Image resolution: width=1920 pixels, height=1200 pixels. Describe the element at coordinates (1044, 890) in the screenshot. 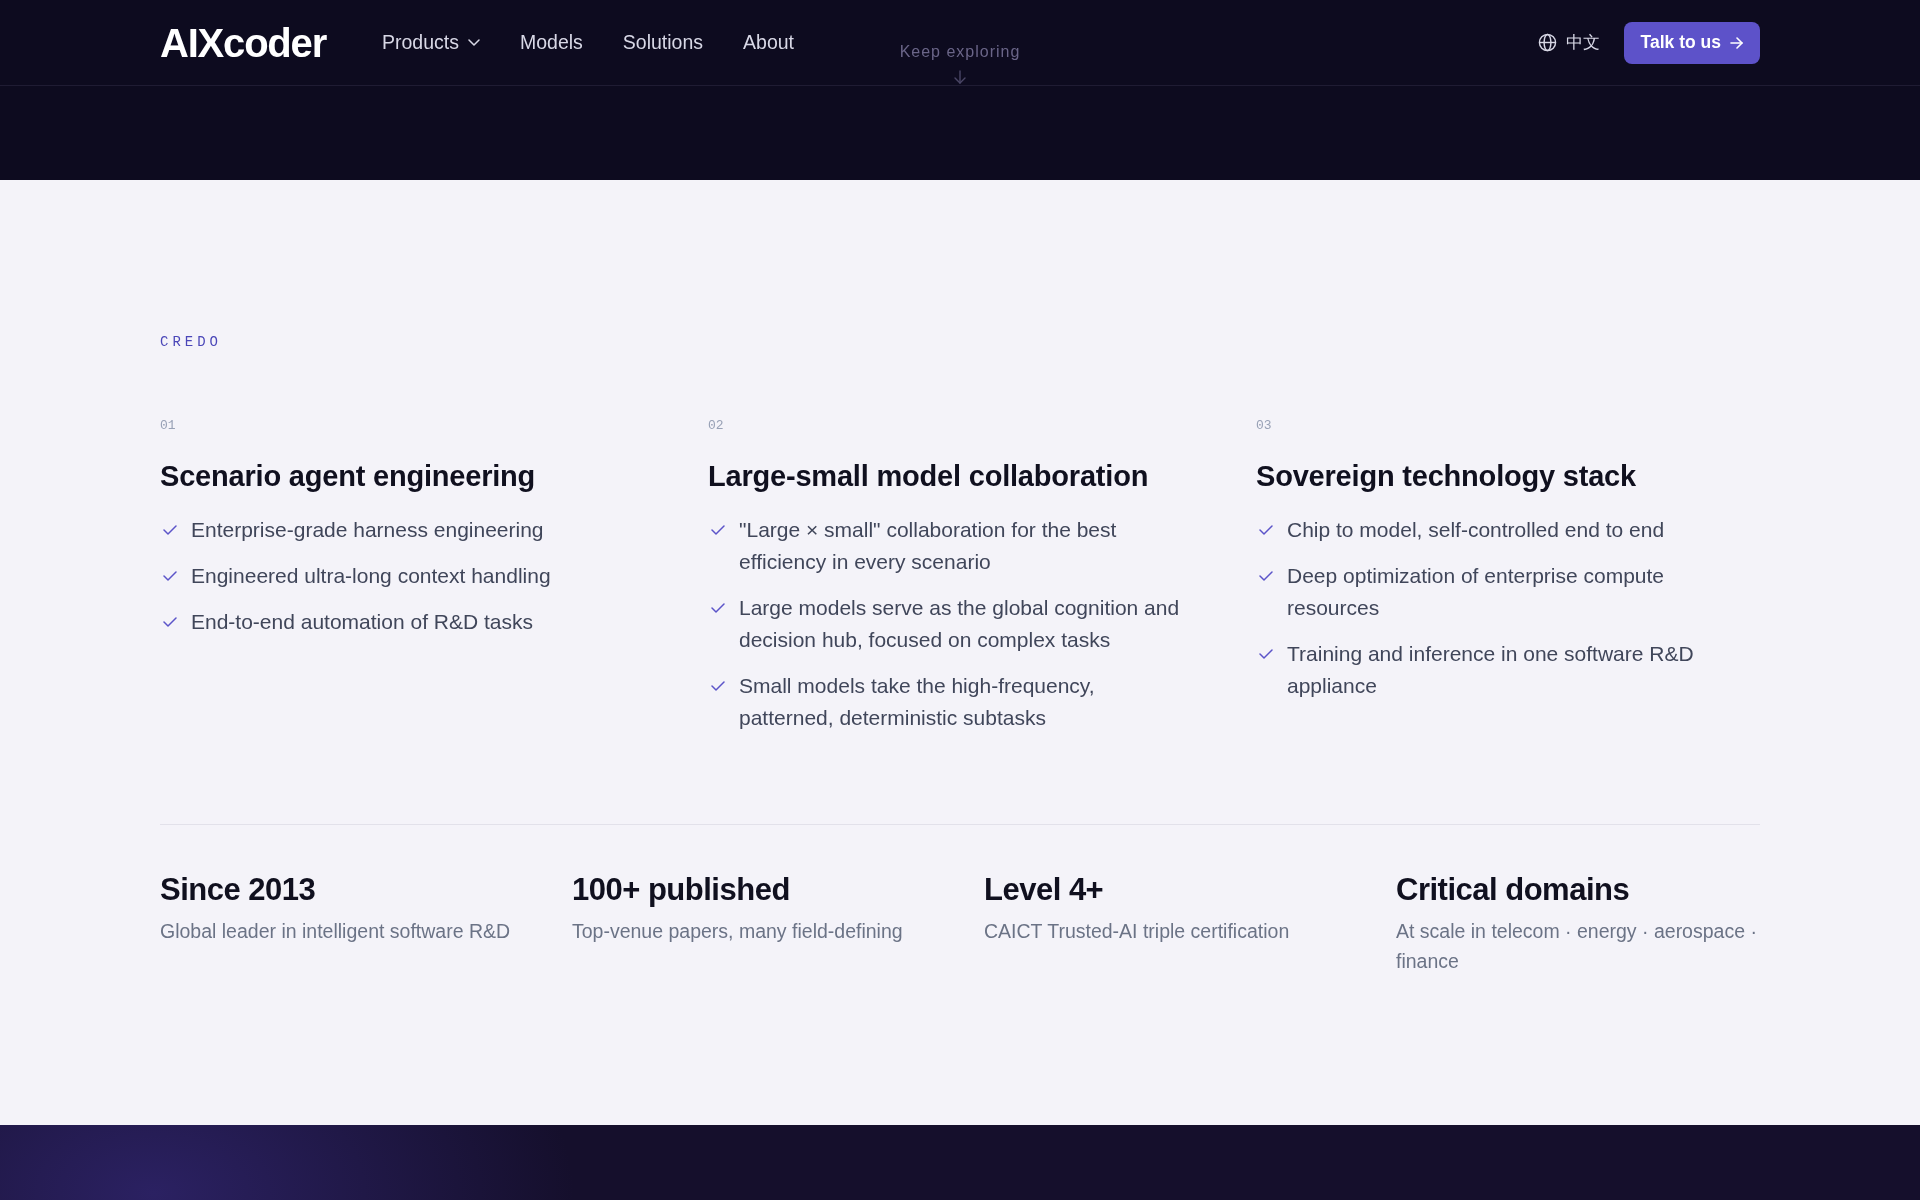

I see `stat-heading: Level 4+` at that location.